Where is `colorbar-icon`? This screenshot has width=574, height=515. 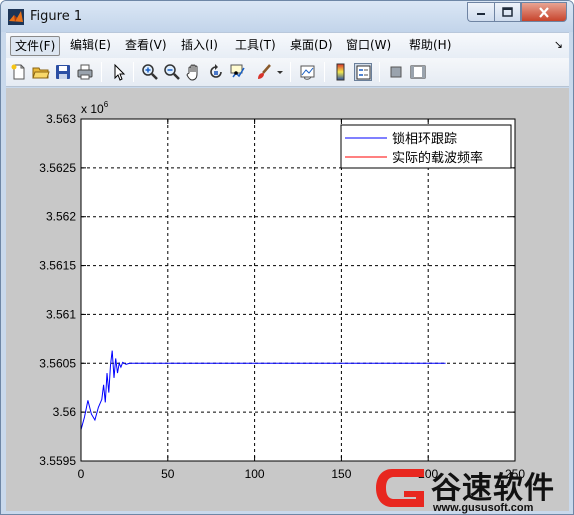 colorbar-icon is located at coordinates (341, 72).